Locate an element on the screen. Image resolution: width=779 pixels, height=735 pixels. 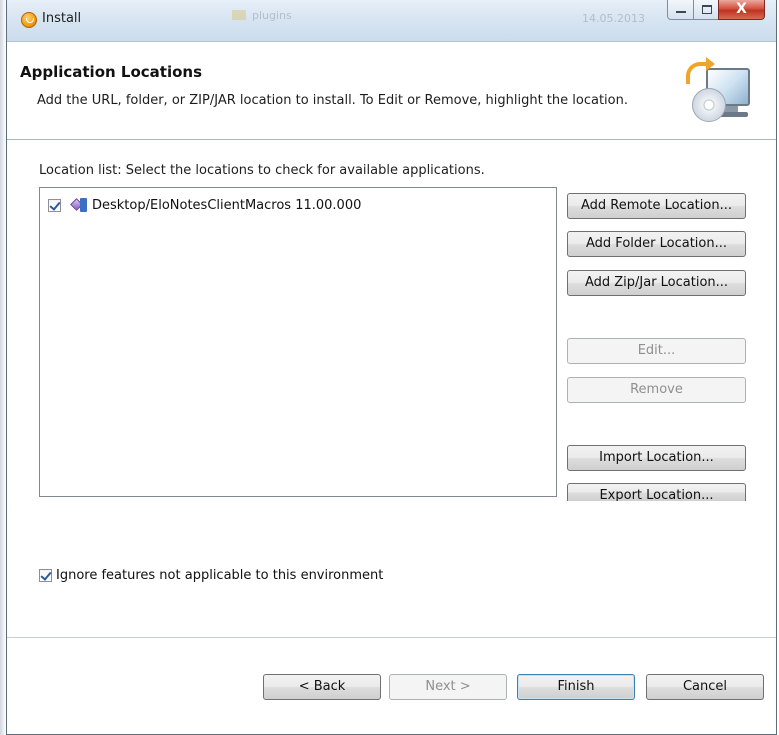
title-bar: Install plugins 14.05.2013 X is located at coordinates (391, 21).